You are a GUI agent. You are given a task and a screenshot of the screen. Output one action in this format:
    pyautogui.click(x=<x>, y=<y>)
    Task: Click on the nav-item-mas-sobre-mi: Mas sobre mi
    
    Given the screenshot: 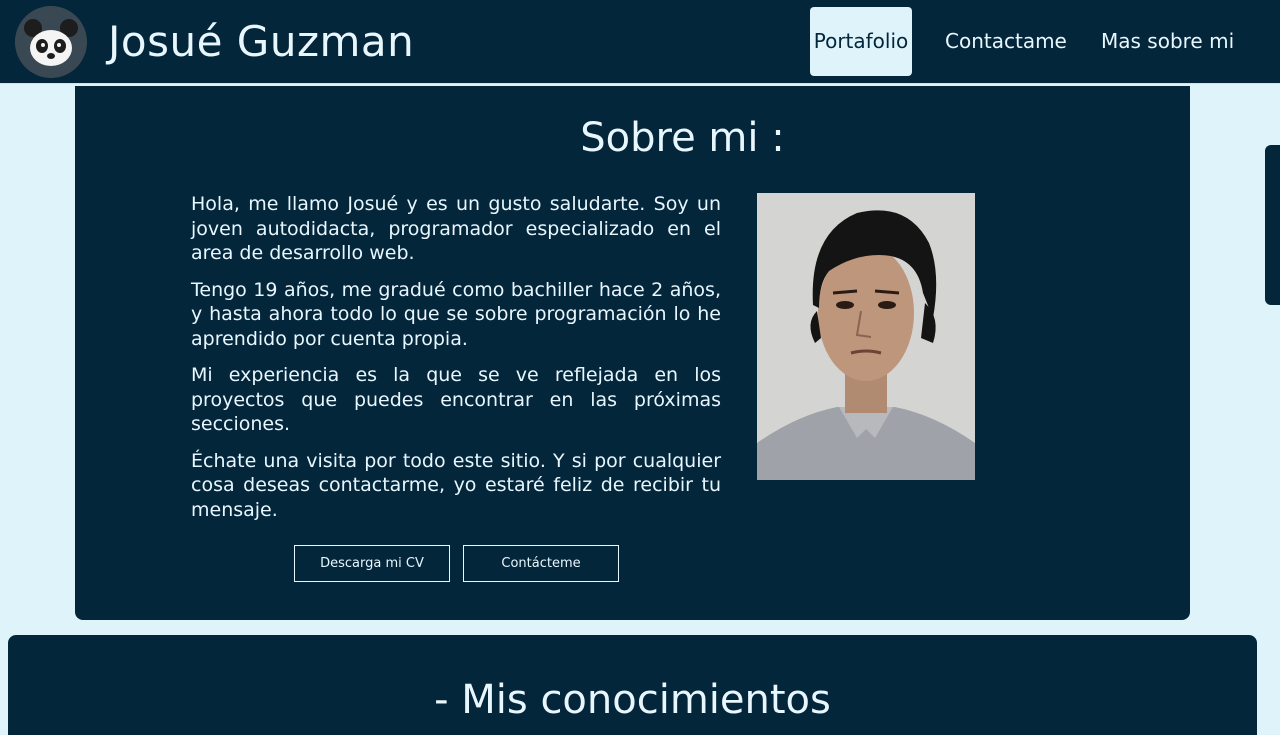 What is the action you would take?
    pyautogui.click(x=1167, y=41)
    